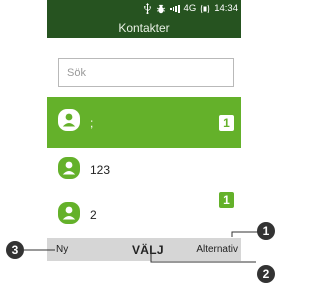 This screenshot has height=288, width=320. What do you see at coordinates (144, 122) in the screenshot?
I see `contact-row-selected: ; 1` at bounding box center [144, 122].